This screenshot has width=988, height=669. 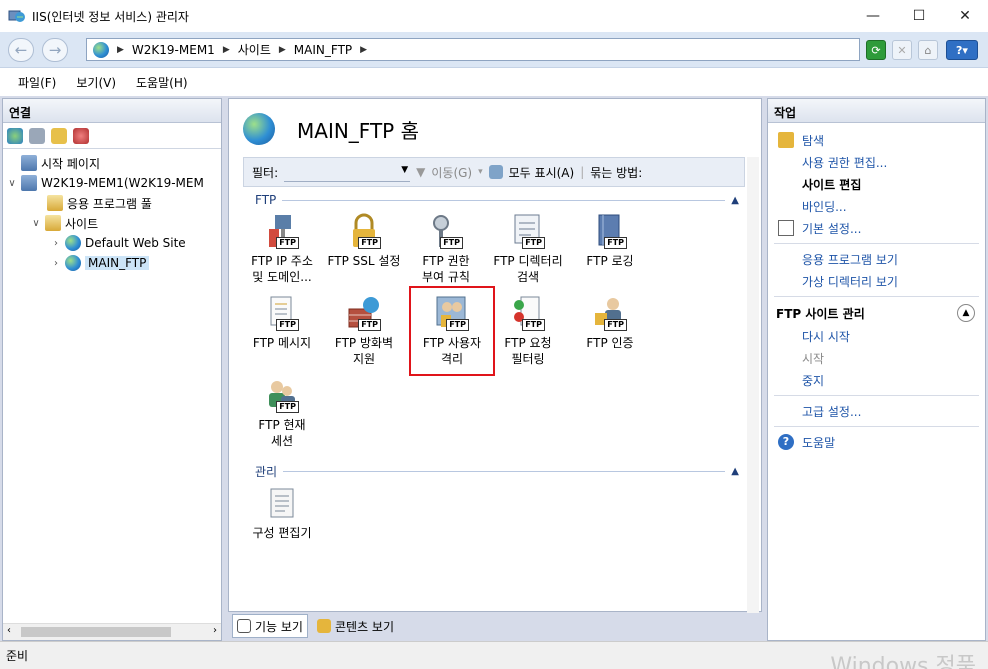 I want to click on group-by-label: 묶는 방법:, so click(x=616, y=172).